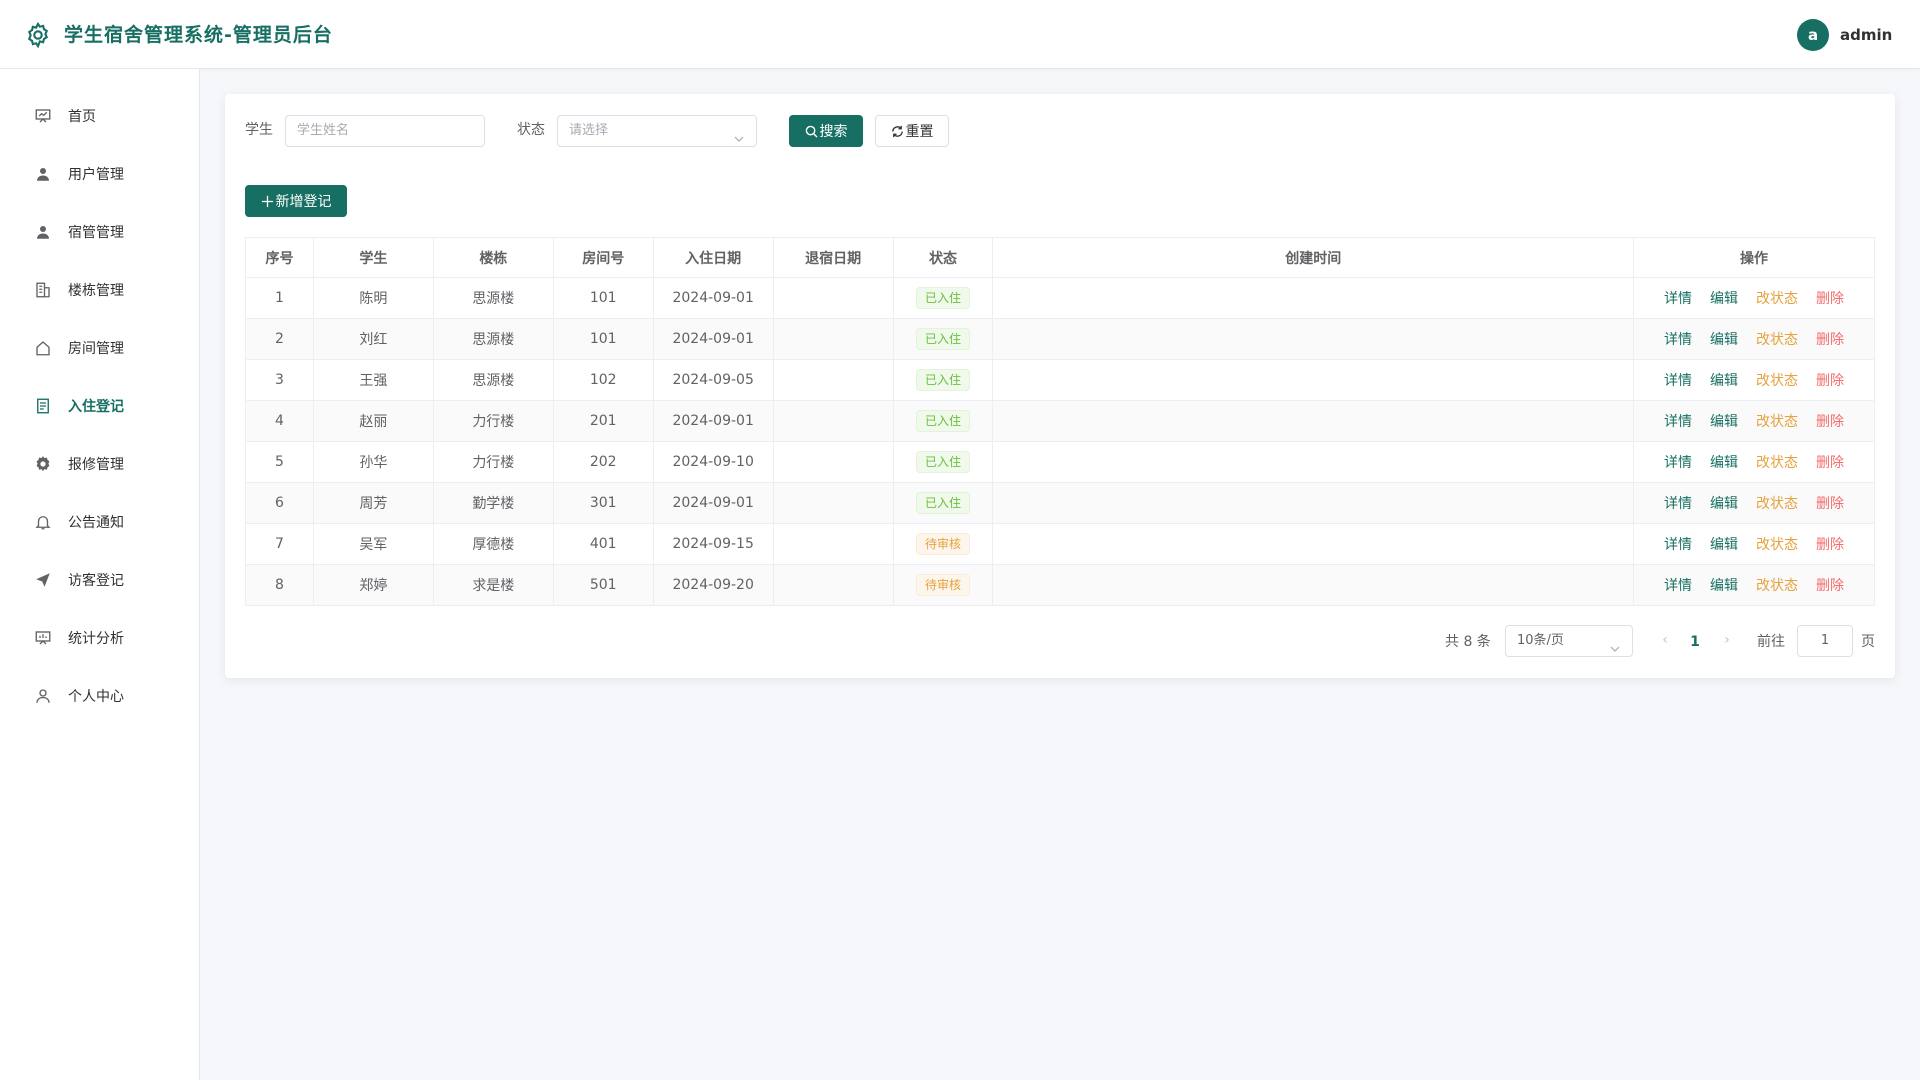  I want to click on room-number-cell: 301, so click(603, 503).